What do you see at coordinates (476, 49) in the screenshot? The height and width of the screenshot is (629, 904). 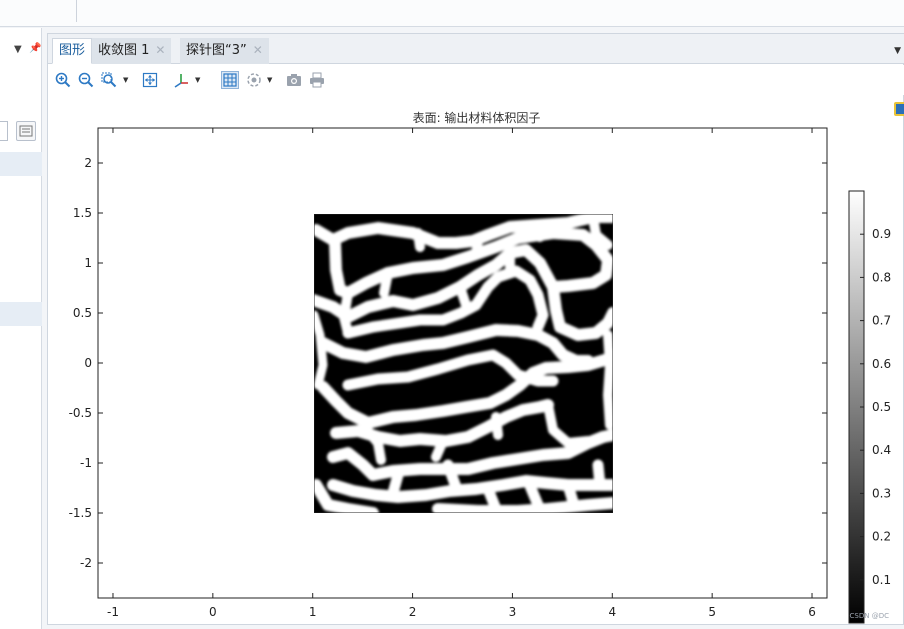 I see `graphics-tab-bar: 图形 收敛图 1 ✕ 探针图“3” ✕ ▼` at bounding box center [476, 49].